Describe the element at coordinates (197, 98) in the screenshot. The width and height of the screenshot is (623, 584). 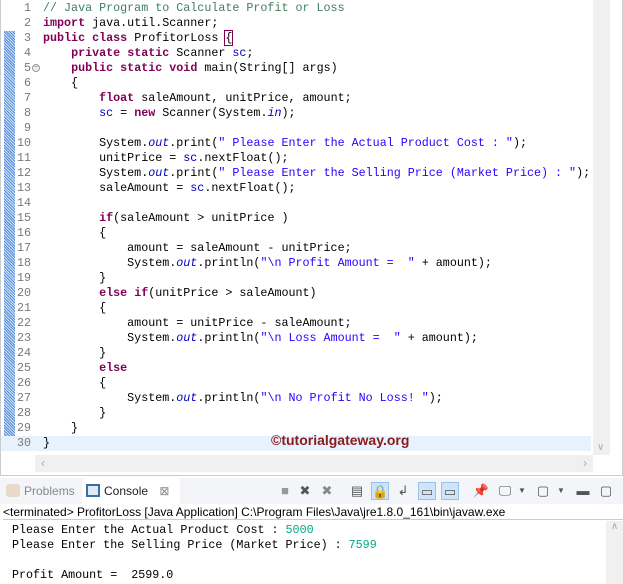
I see `code-text: float saleAmount, unitPrice, amount;` at that location.